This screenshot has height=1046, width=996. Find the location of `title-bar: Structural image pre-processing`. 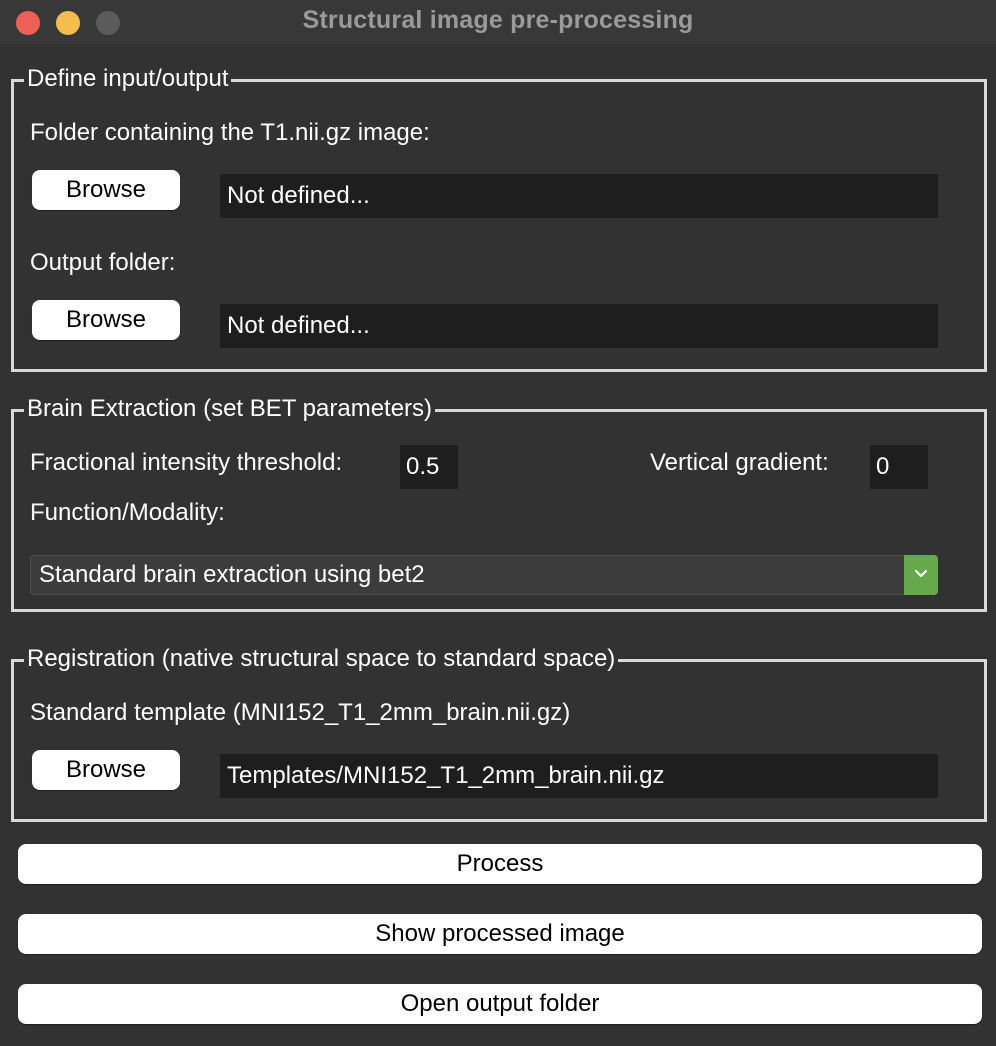

title-bar: Structural image pre-processing is located at coordinates (498, 22).